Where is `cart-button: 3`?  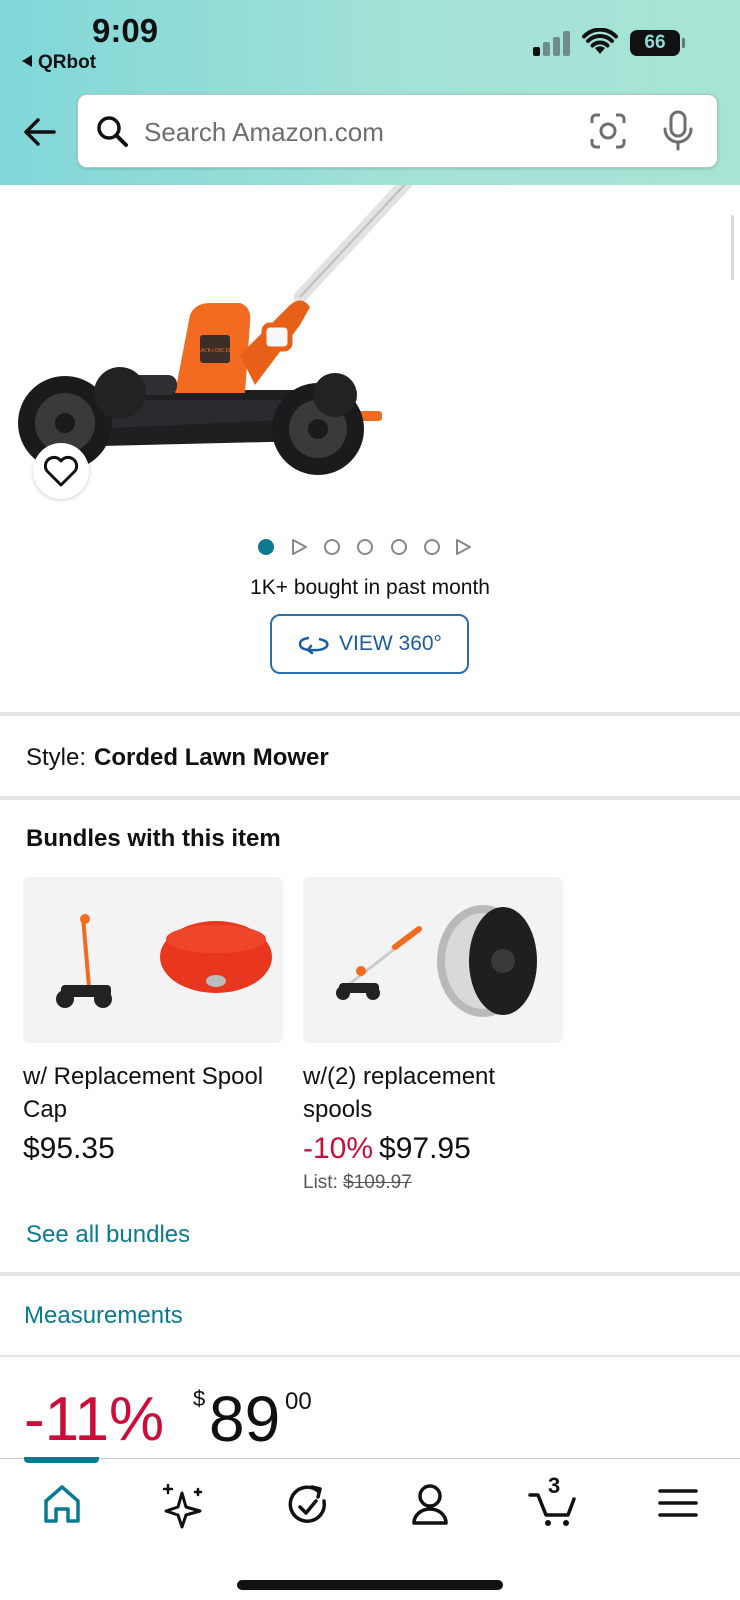 cart-button: 3 is located at coordinates (554, 1501).